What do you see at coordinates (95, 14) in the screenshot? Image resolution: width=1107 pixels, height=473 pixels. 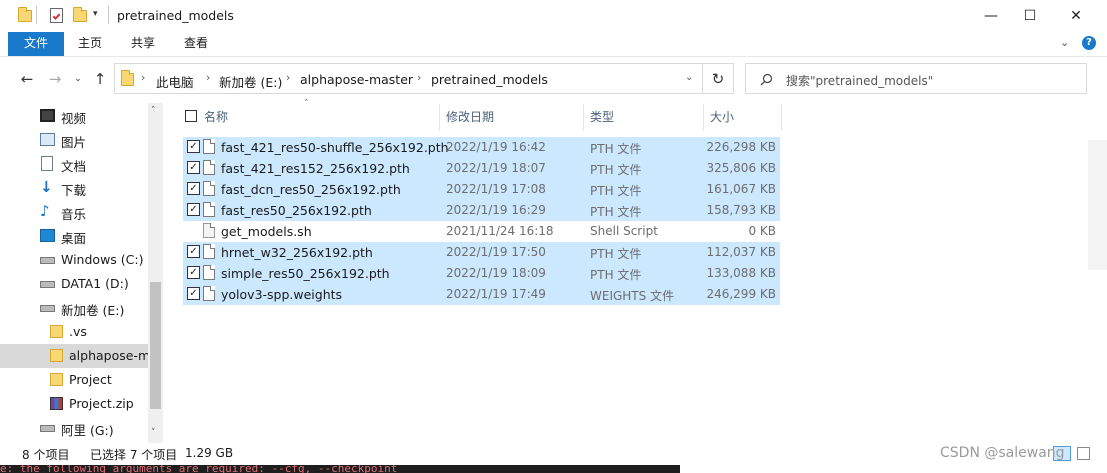 I see `qat-dropdown-icon: ▾` at bounding box center [95, 14].